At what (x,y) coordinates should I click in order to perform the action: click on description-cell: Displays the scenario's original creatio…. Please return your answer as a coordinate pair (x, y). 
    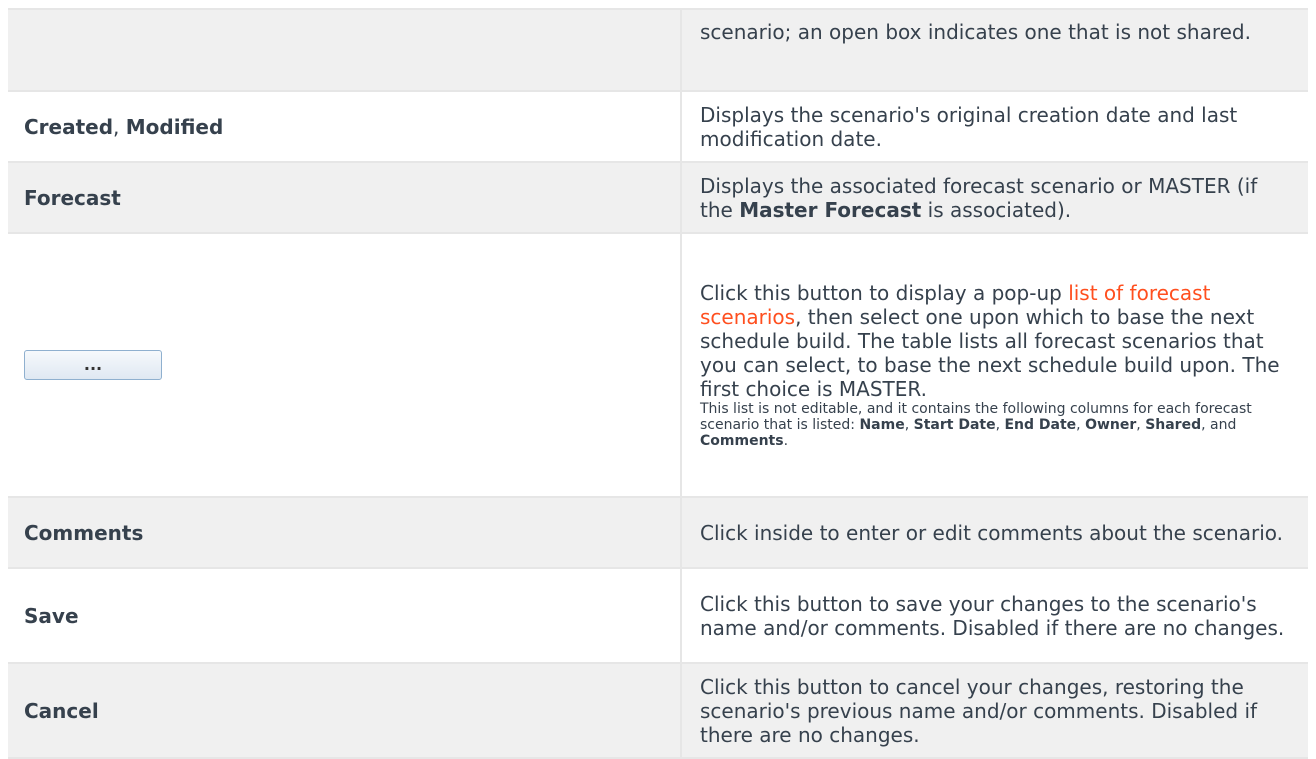
    Looking at the image, I should click on (994, 126).